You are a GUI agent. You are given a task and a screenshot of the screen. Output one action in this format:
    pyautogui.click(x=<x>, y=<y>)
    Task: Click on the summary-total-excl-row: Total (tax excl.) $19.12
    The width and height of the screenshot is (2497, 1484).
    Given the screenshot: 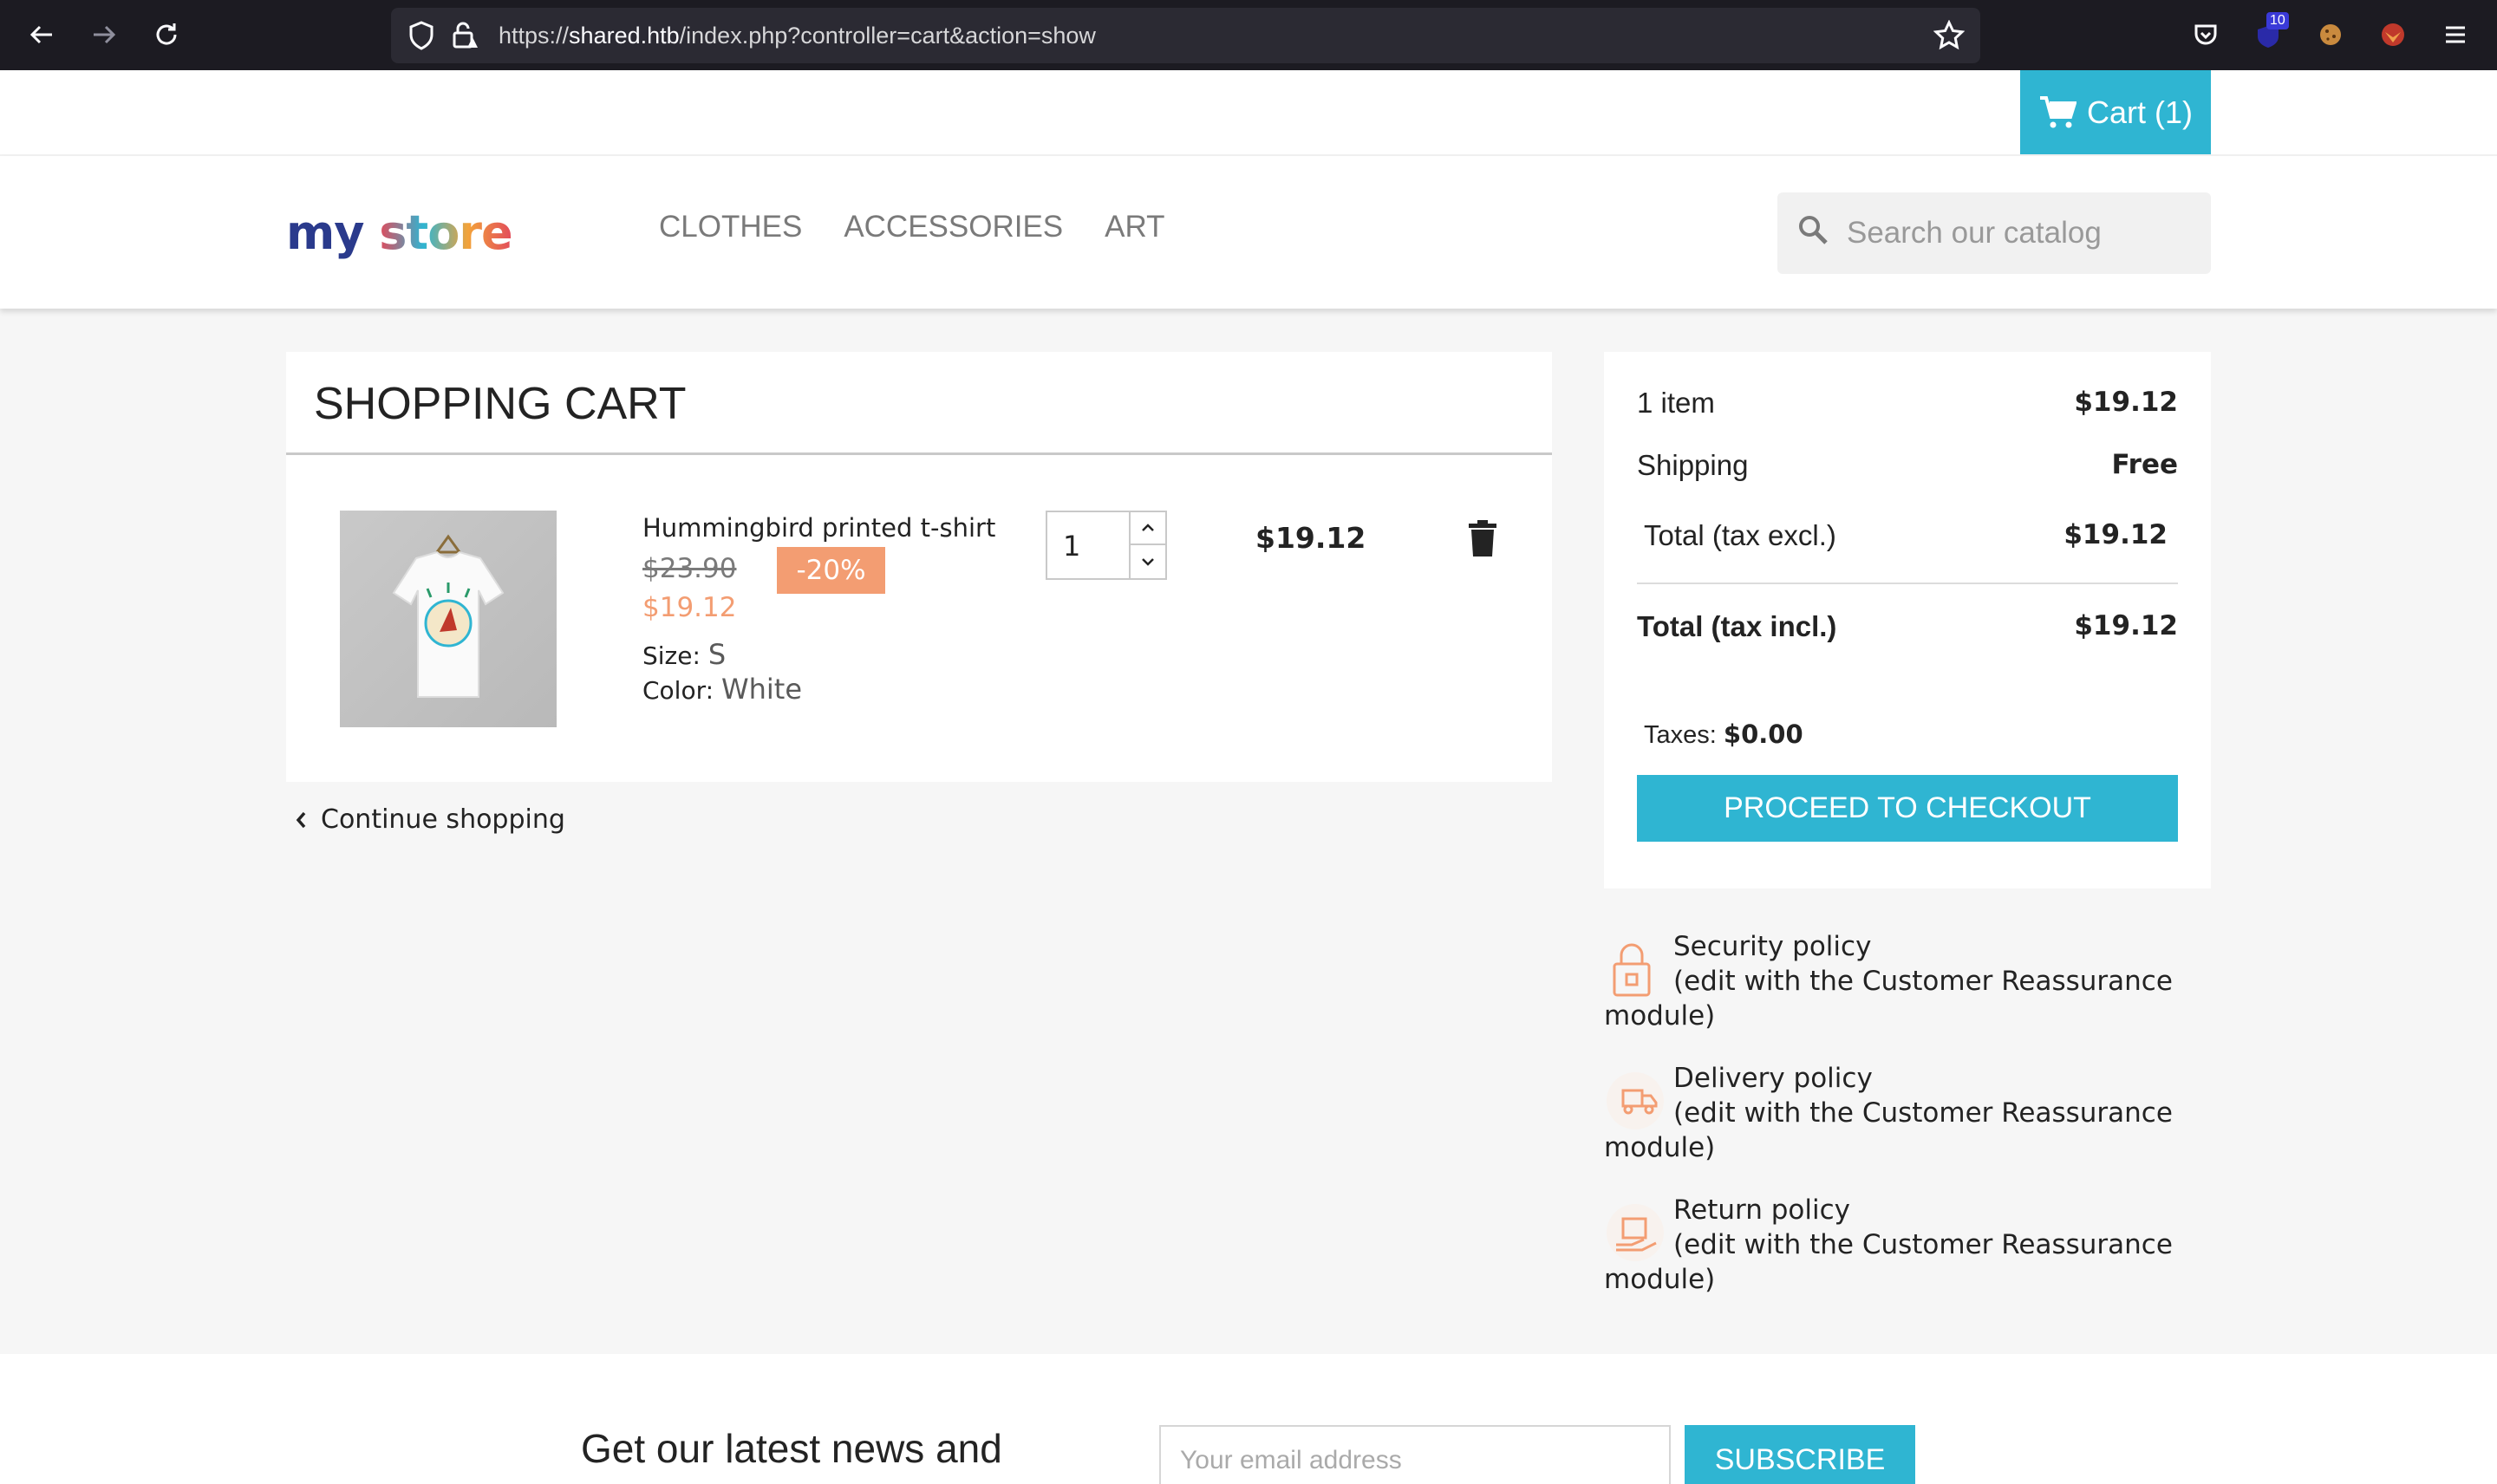 What is the action you would take?
    pyautogui.click(x=1906, y=535)
    